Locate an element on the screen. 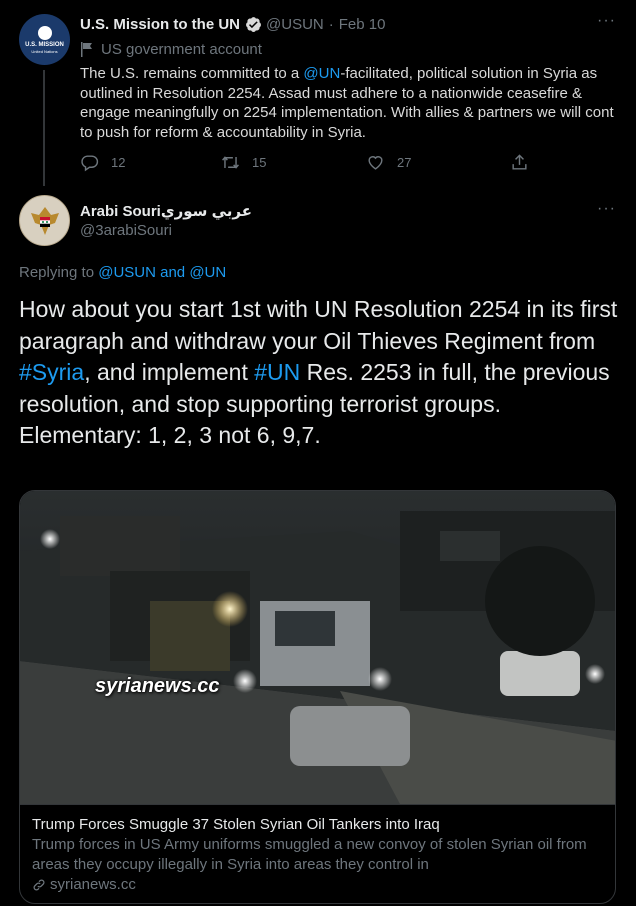 This screenshot has width=636, height=906. tweet-text-part: , and implement is located at coordinates (169, 372).